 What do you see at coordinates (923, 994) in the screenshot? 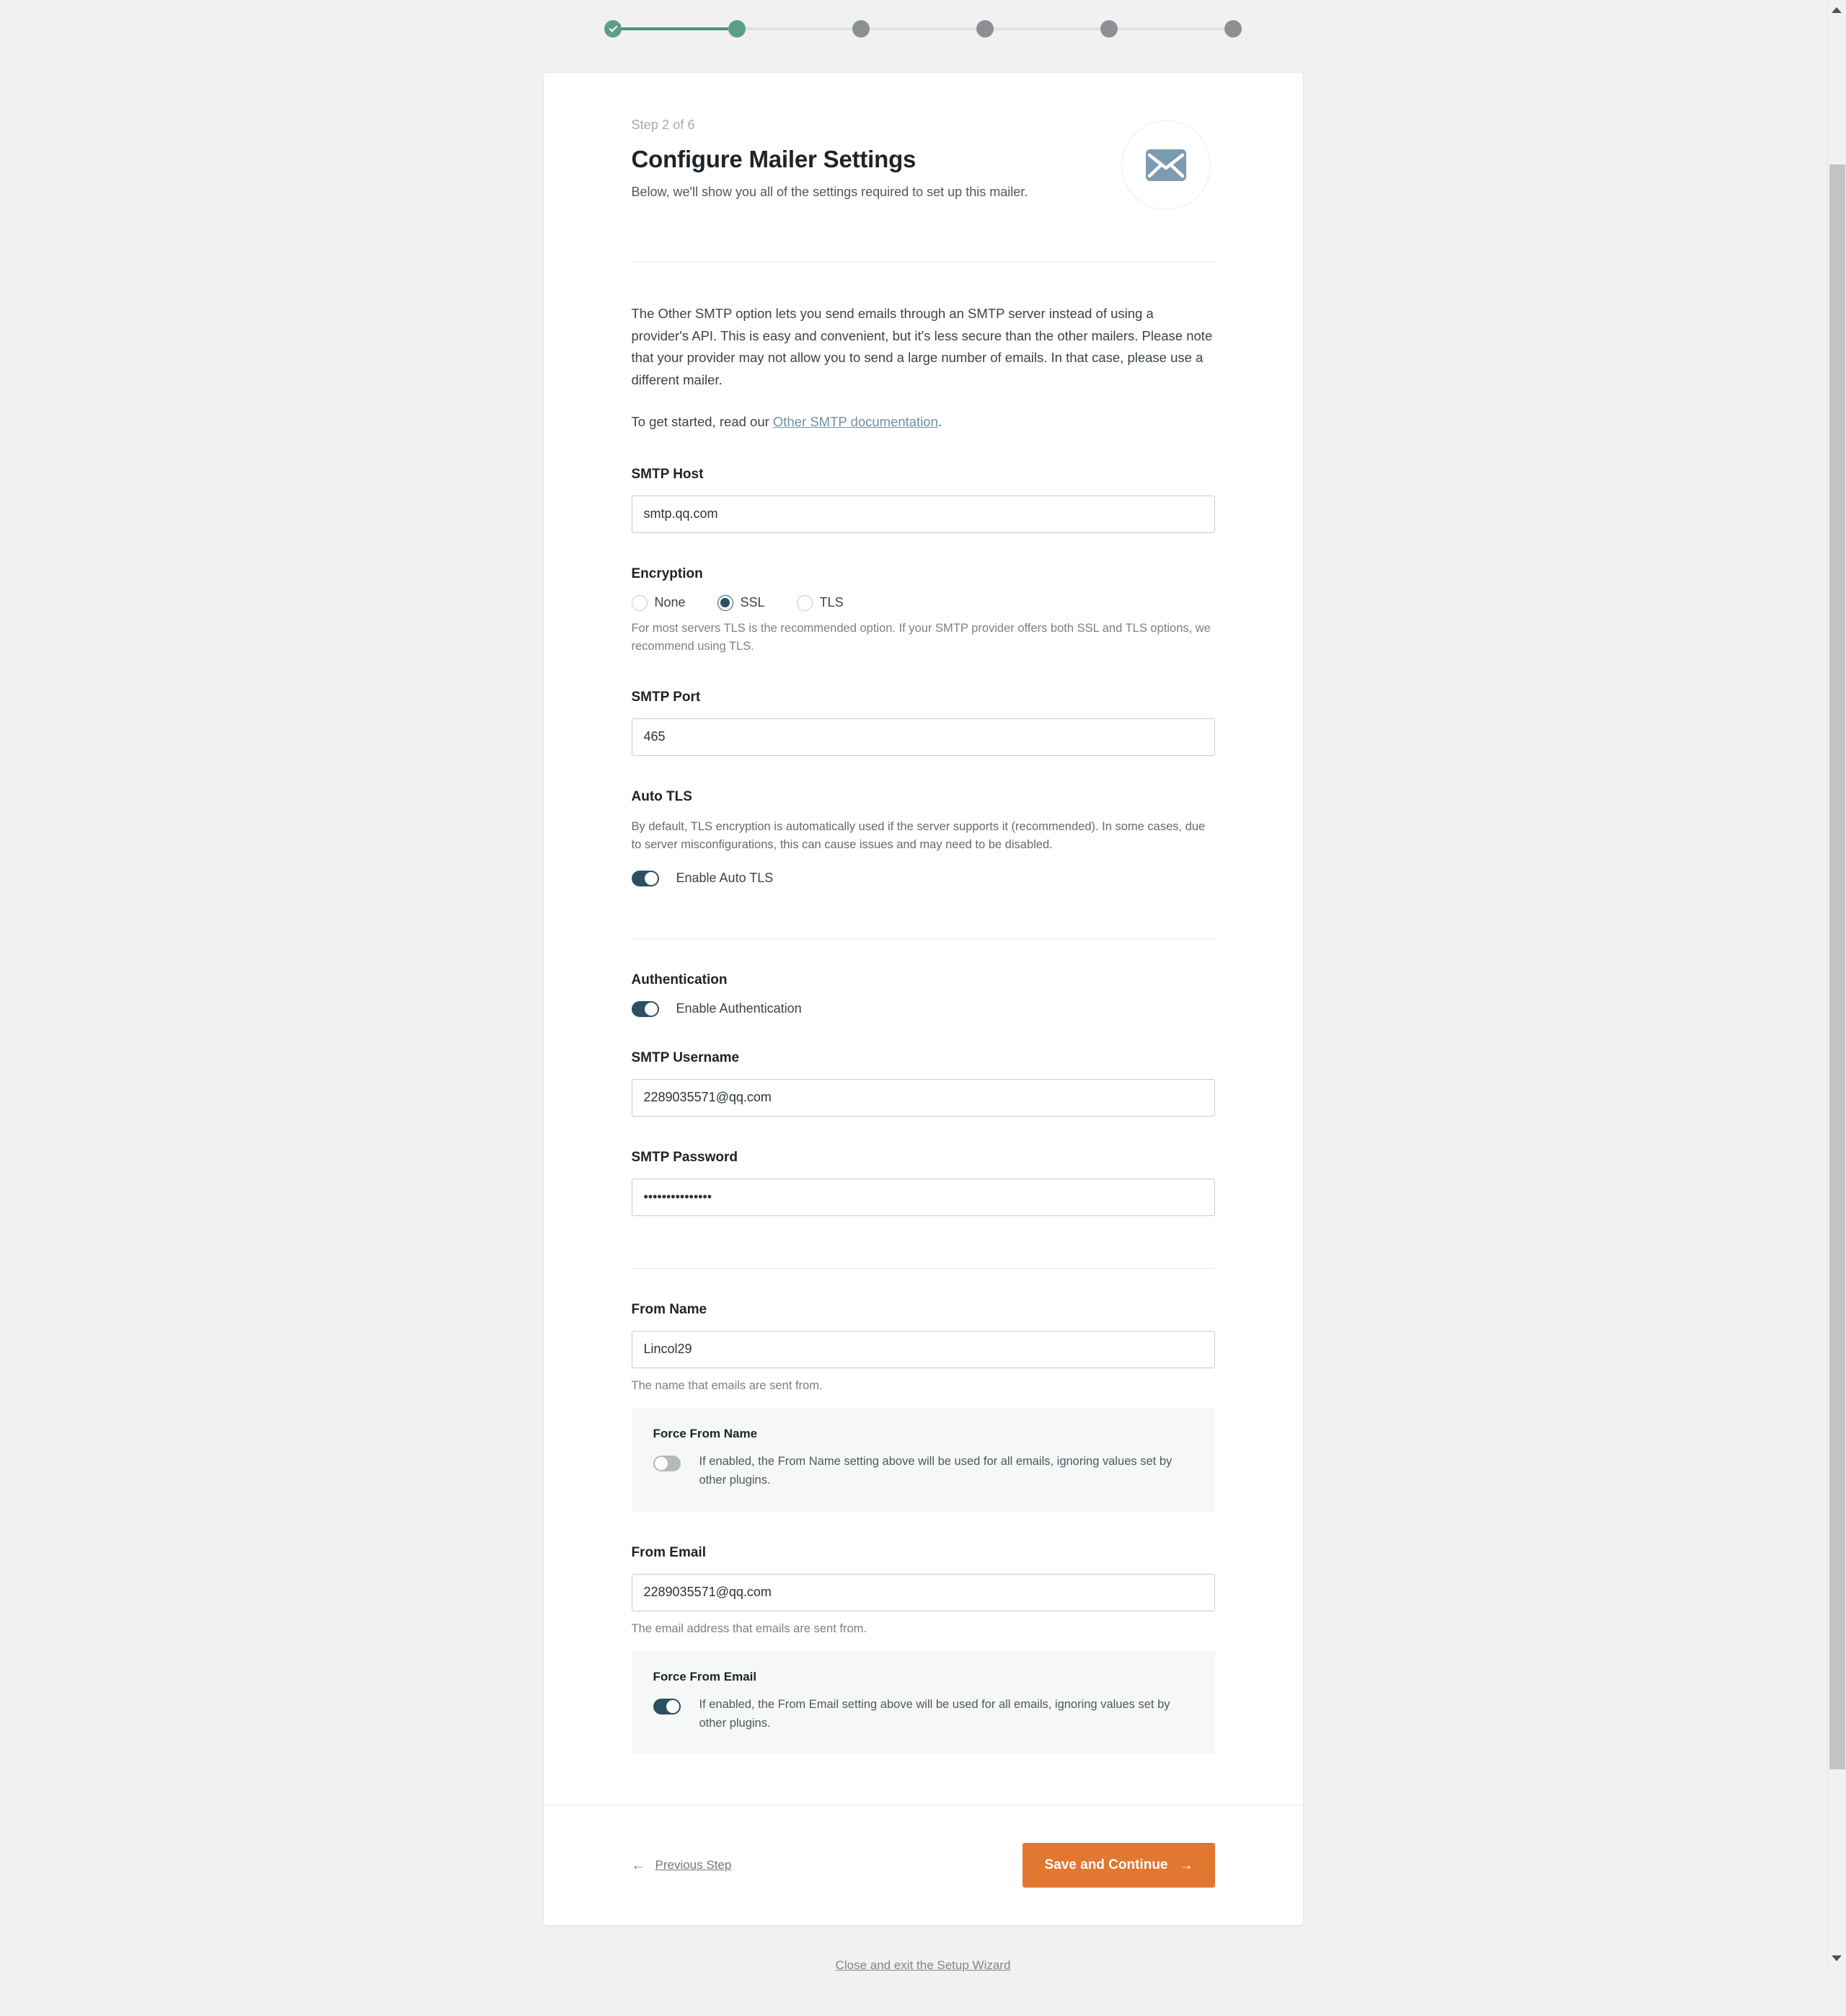
I see `authentication-field: Authentication Enable Authentication` at bounding box center [923, 994].